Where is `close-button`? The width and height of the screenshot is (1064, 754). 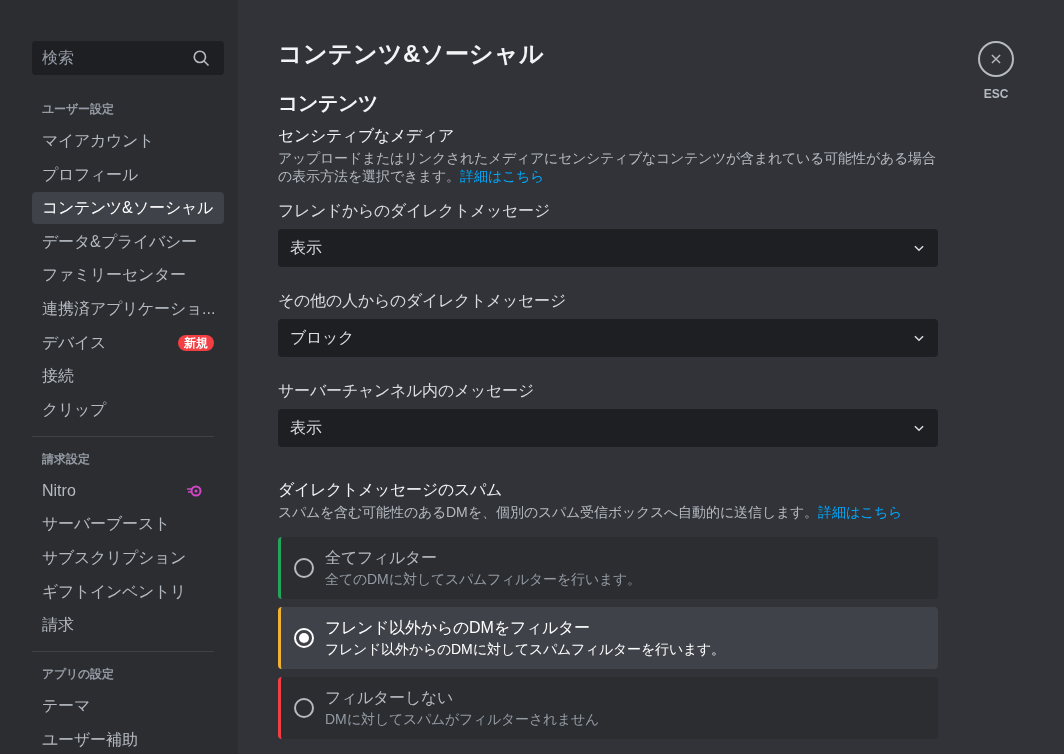
close-button is located at coordinates (996, 59).